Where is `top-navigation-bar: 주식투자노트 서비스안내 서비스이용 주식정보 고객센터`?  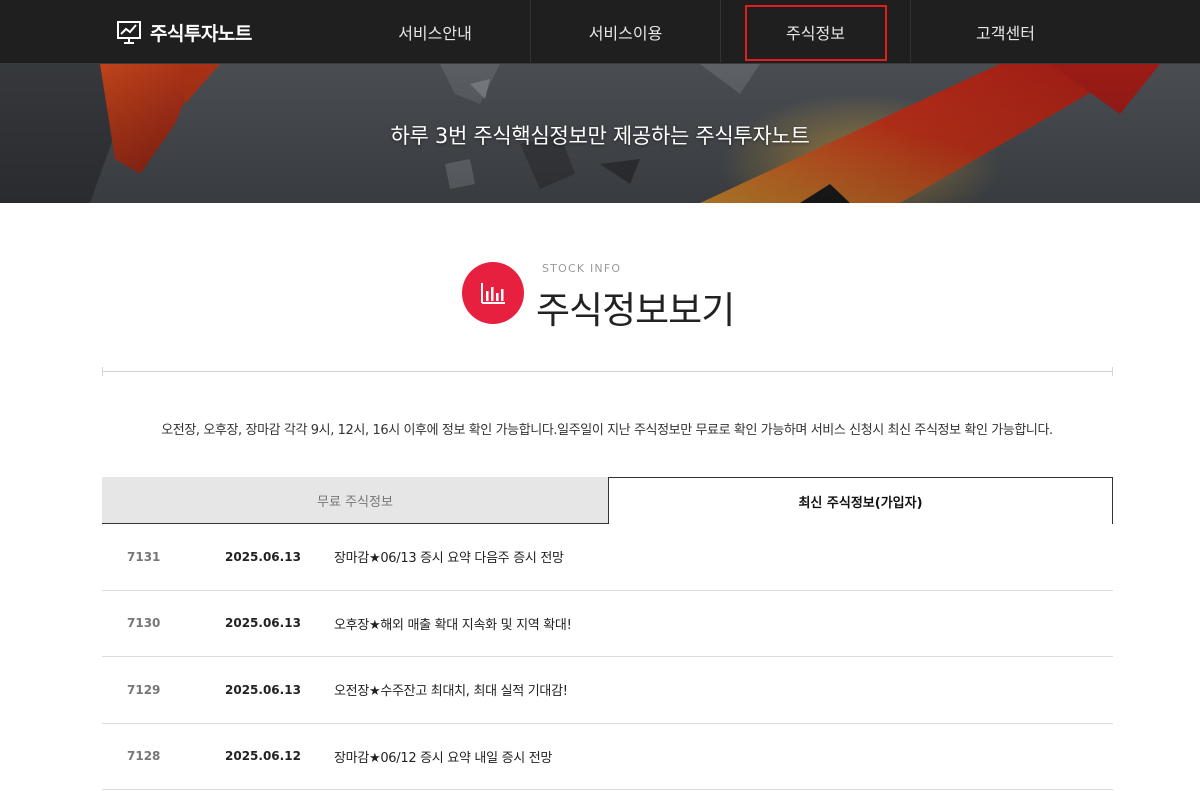
top-navigation-bar: 주식투자노트 서비스안내 서비스이용 주식정보 고객센터 is located at coordinates (600, 32).